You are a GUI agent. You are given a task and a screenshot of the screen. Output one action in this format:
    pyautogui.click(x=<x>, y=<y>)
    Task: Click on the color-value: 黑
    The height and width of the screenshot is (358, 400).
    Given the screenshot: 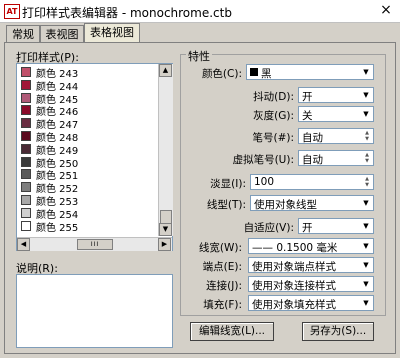 What is the action you would take?
    pyautogui.click(x=266, y=74)
    